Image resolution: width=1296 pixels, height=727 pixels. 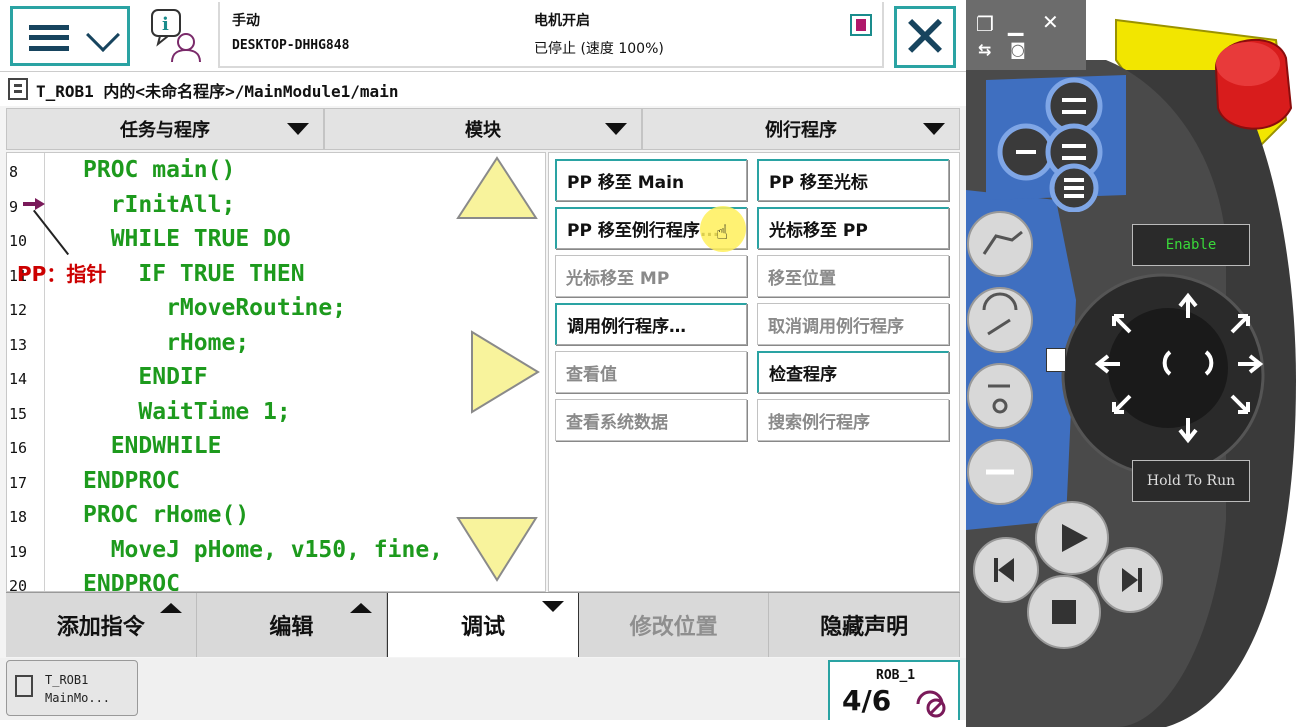 I want to click on bottom-toolbar: 添加指令 编辑 调试 修改位置 隐藏声明, so click(x=483, y=624).